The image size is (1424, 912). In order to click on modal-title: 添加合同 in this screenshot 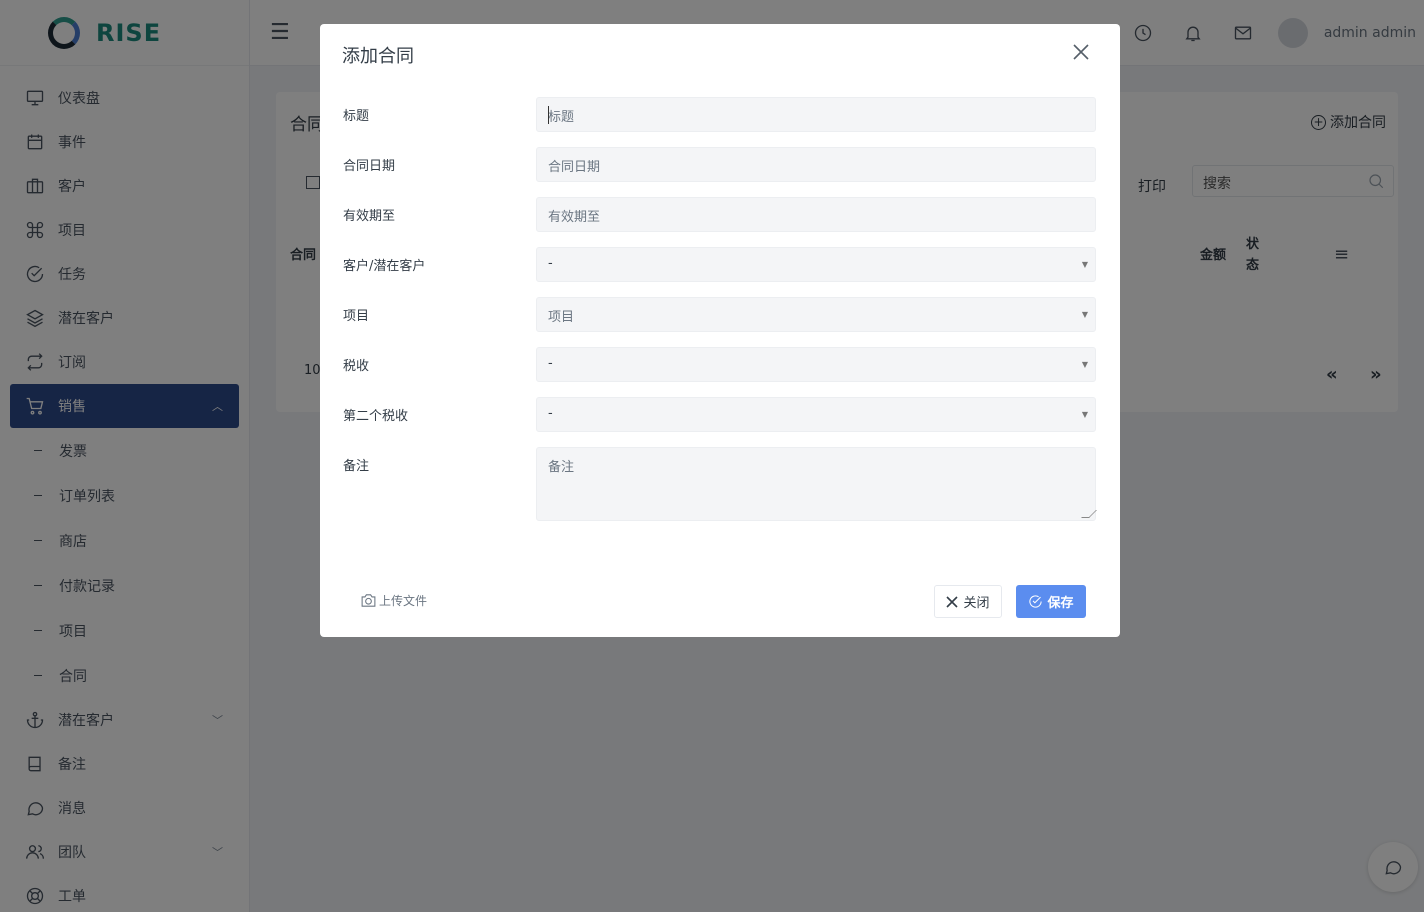, I will do `click(378, 56)`.